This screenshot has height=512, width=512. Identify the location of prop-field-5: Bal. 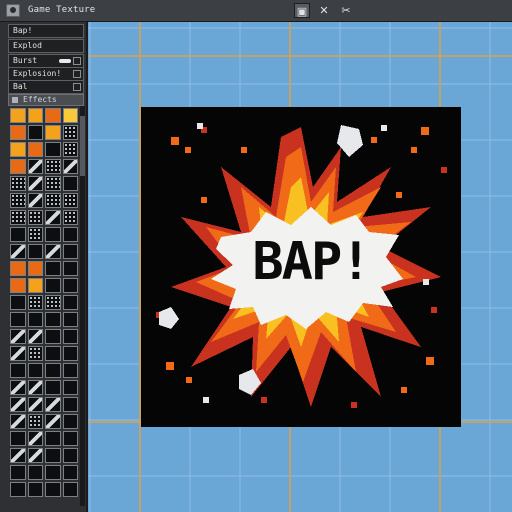
(46, 87).